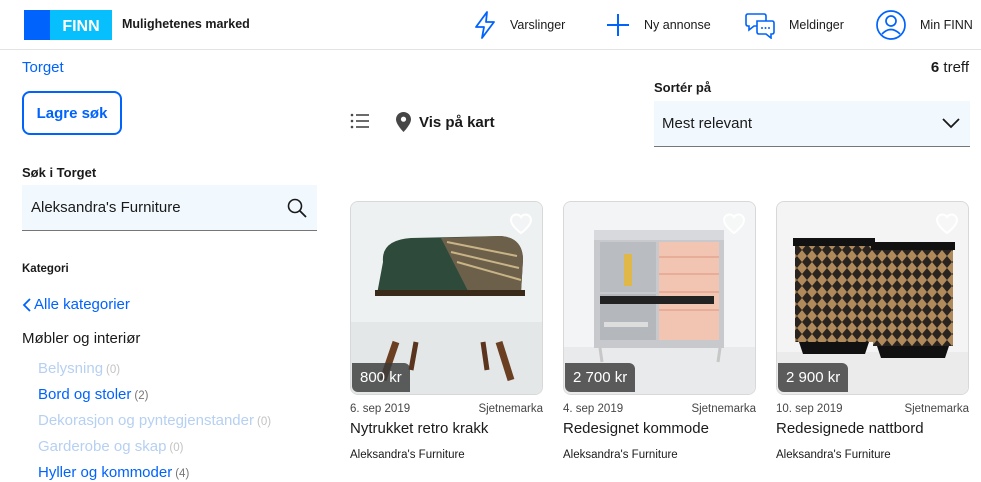 The width and height of the screenshot is (981, 482). I want to click on search-icon, so click(297, 208).